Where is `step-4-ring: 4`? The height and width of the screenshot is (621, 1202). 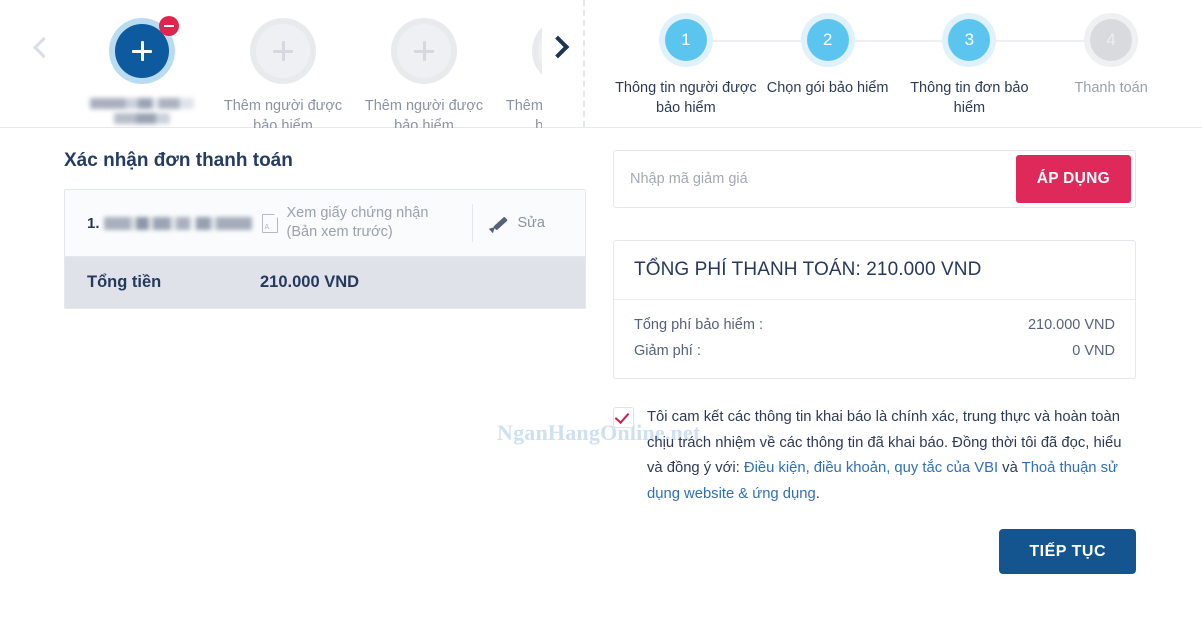 step-4-ring: 4 is located at coordinates (1111, 40).